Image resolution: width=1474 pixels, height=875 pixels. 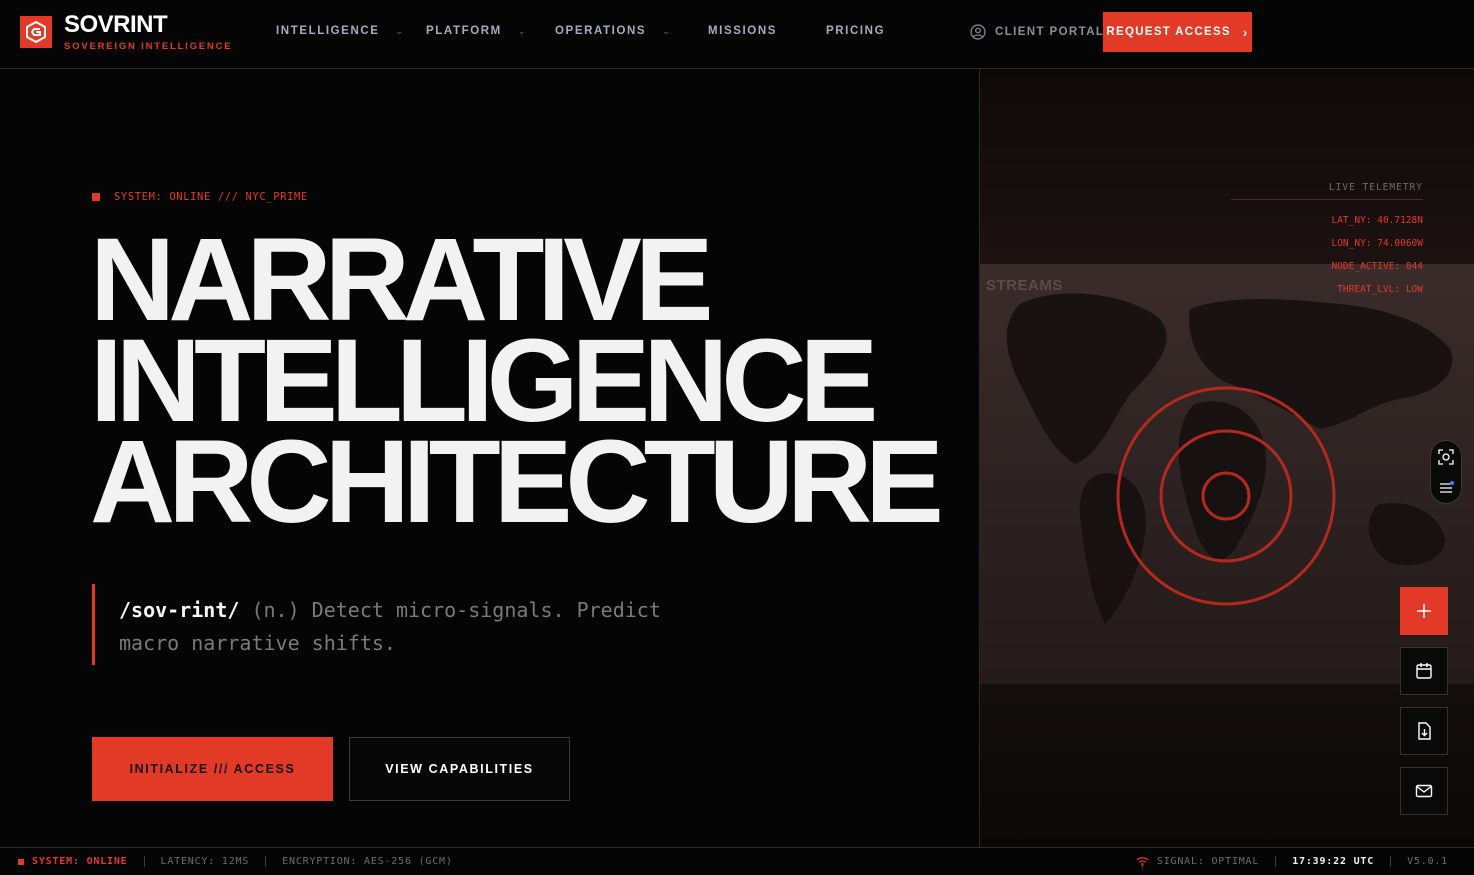 I want to click on footer-latency: LATENCY: 12MS, so click(x=205, y=861).